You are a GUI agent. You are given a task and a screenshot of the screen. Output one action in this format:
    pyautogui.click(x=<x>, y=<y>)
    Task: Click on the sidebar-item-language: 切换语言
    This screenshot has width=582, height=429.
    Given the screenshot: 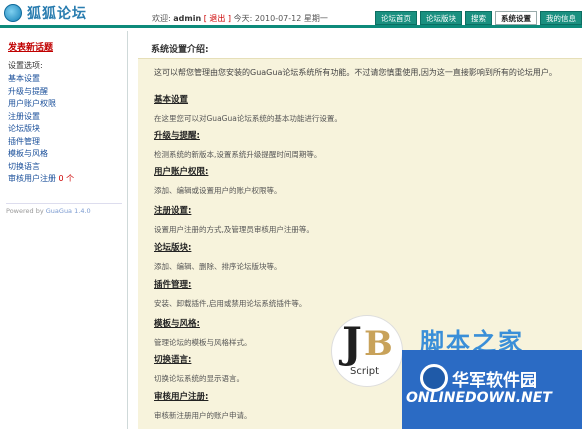 What is the action you would take?
    pyautogui.click(x=41, y=167)
    